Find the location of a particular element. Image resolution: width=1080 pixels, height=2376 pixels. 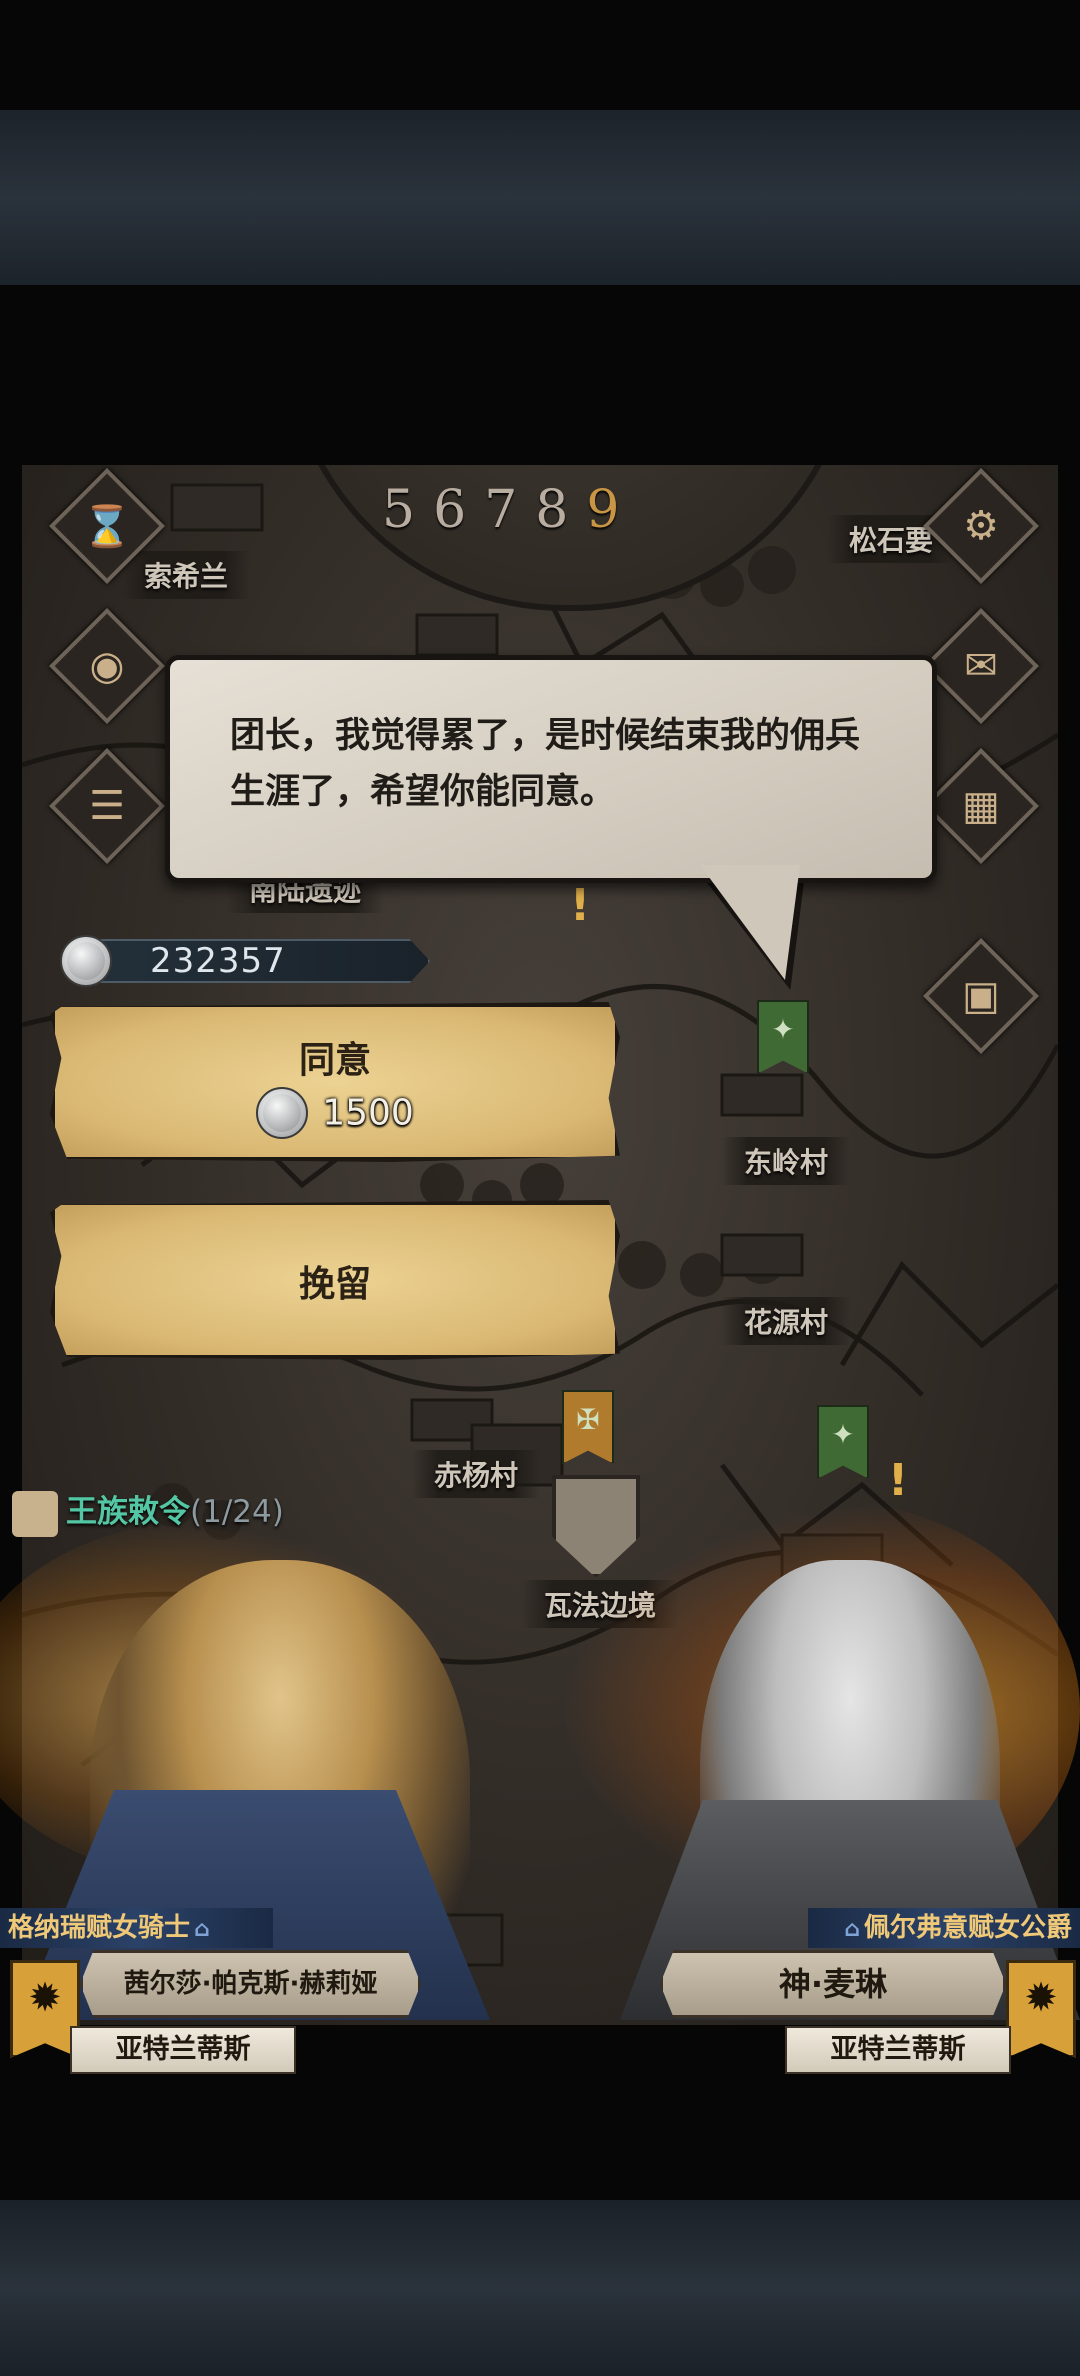

left-character-title: 格纳瑞赋女骑士 ⌂ is located at coordinates (136, 1928).